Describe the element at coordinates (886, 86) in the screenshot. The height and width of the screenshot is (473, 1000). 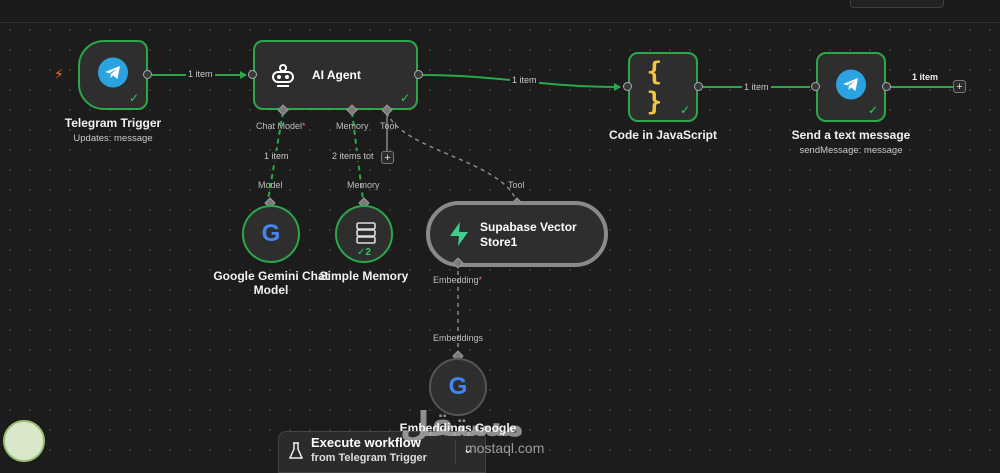
I see `send-output-handle` at that location.